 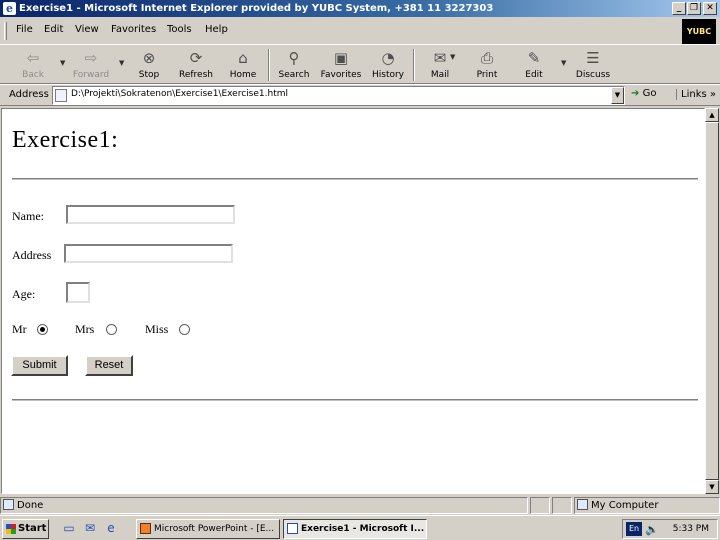 I want to click on back-arrow-icon: ⇦, so click(x=33, y=58).